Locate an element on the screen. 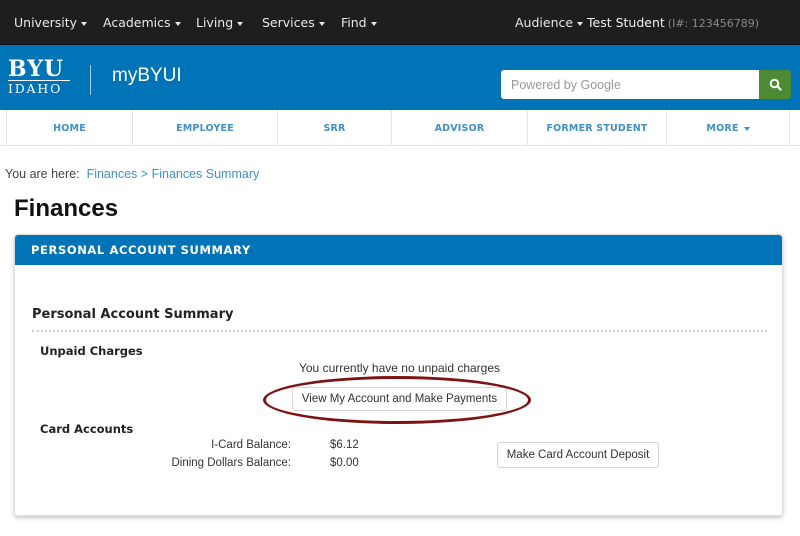 The height and width of the screenshot is (536, 800). nav-audience-label: Audience is located at coordinates (544, 22).